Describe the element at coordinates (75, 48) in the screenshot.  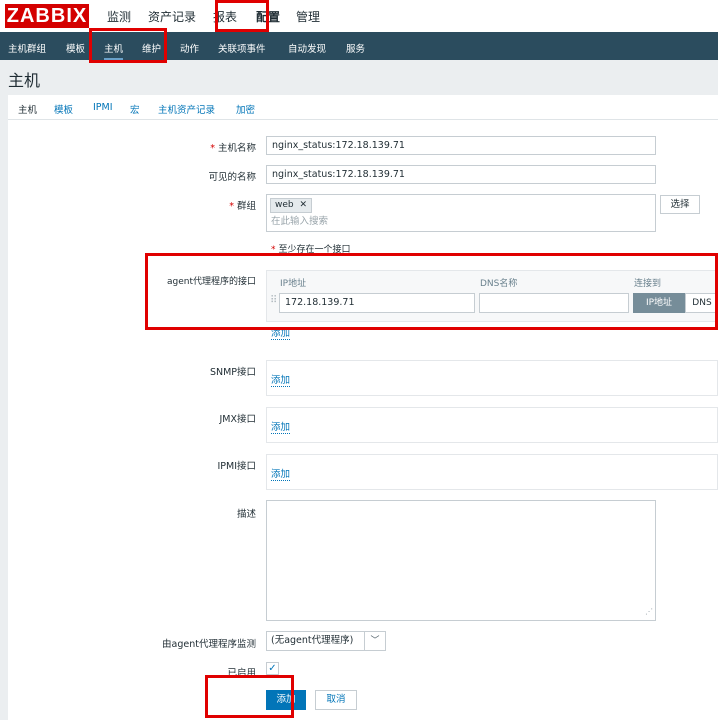
I see `subnav-templates: 模板` at that location.